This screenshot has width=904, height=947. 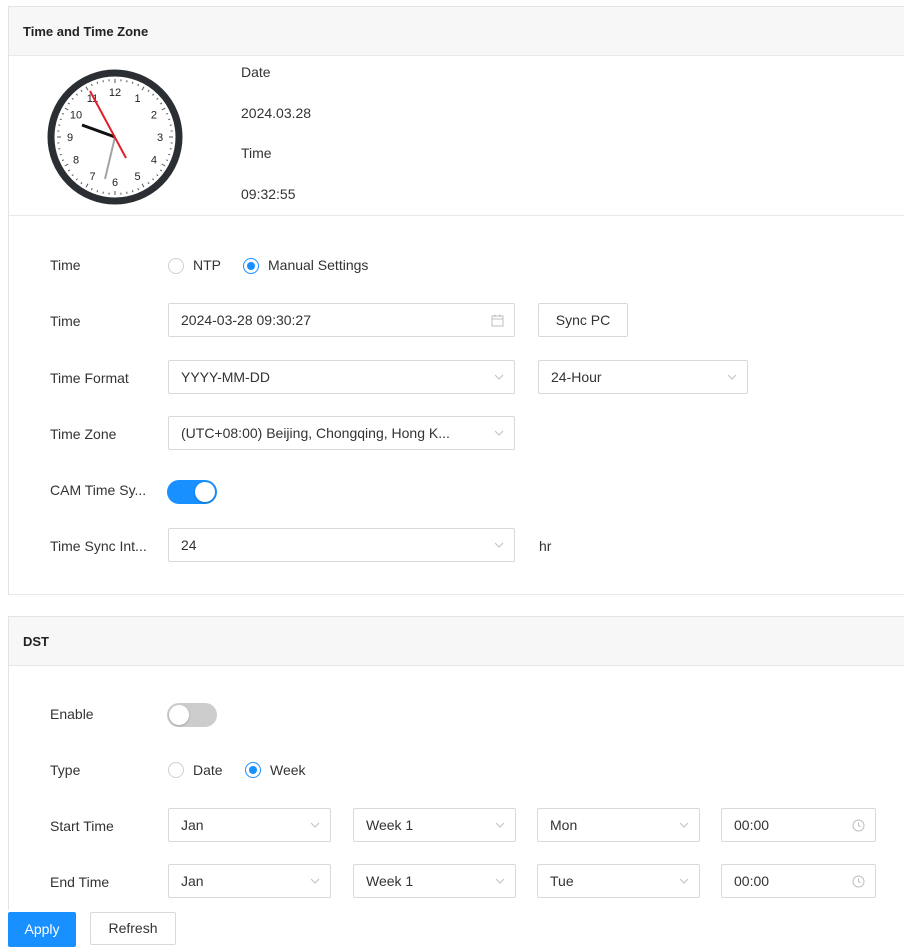 What do you see at coordinates (618, 881) in the screenshot?
I see `end-day-select: Tue` at bounding box center [618, 881].